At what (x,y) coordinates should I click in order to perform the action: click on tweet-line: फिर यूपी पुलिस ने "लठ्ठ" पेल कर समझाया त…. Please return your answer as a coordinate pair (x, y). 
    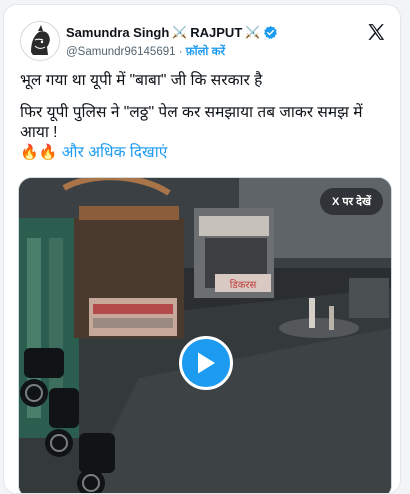
    Looking at the image, I should click on (191, 122).